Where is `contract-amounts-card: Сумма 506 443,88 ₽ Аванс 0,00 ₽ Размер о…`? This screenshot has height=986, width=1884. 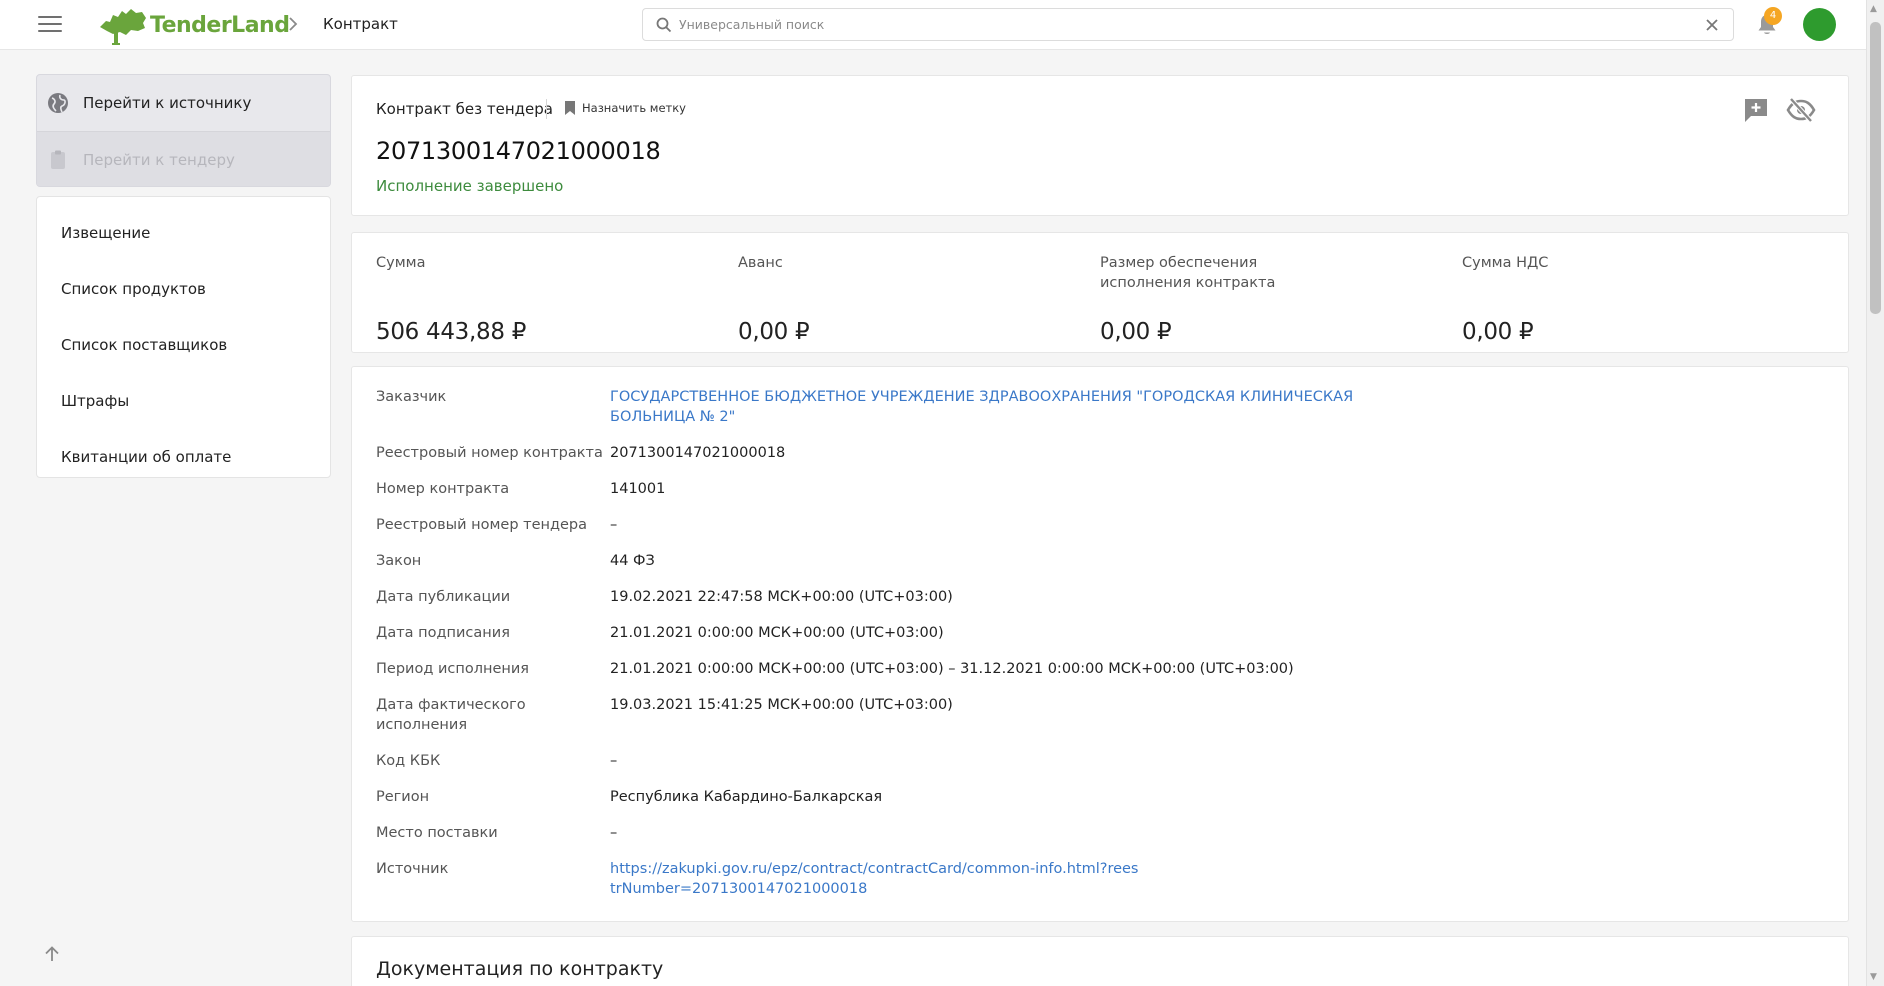
contract-amounts-card: Сумма 506 443,88 ₽ Аванс 0,00 ₽ Размер о… is located at coordinates (1100, 292).